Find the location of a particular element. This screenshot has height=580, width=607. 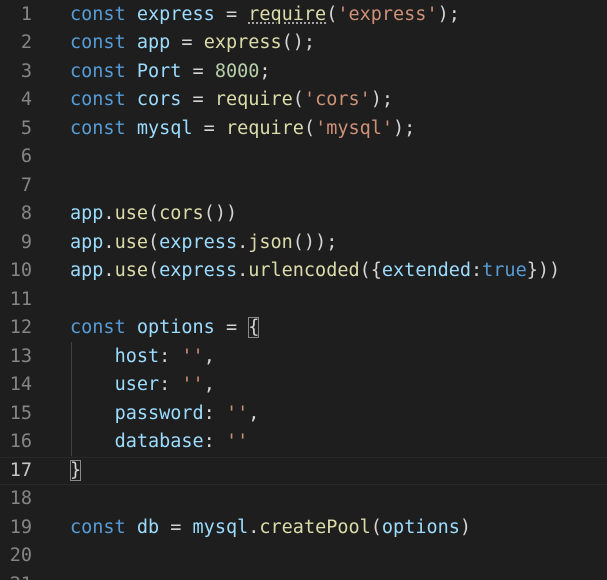

code-line: 5 const mysql = require('mysql'); is located at coordinates (303, 129).